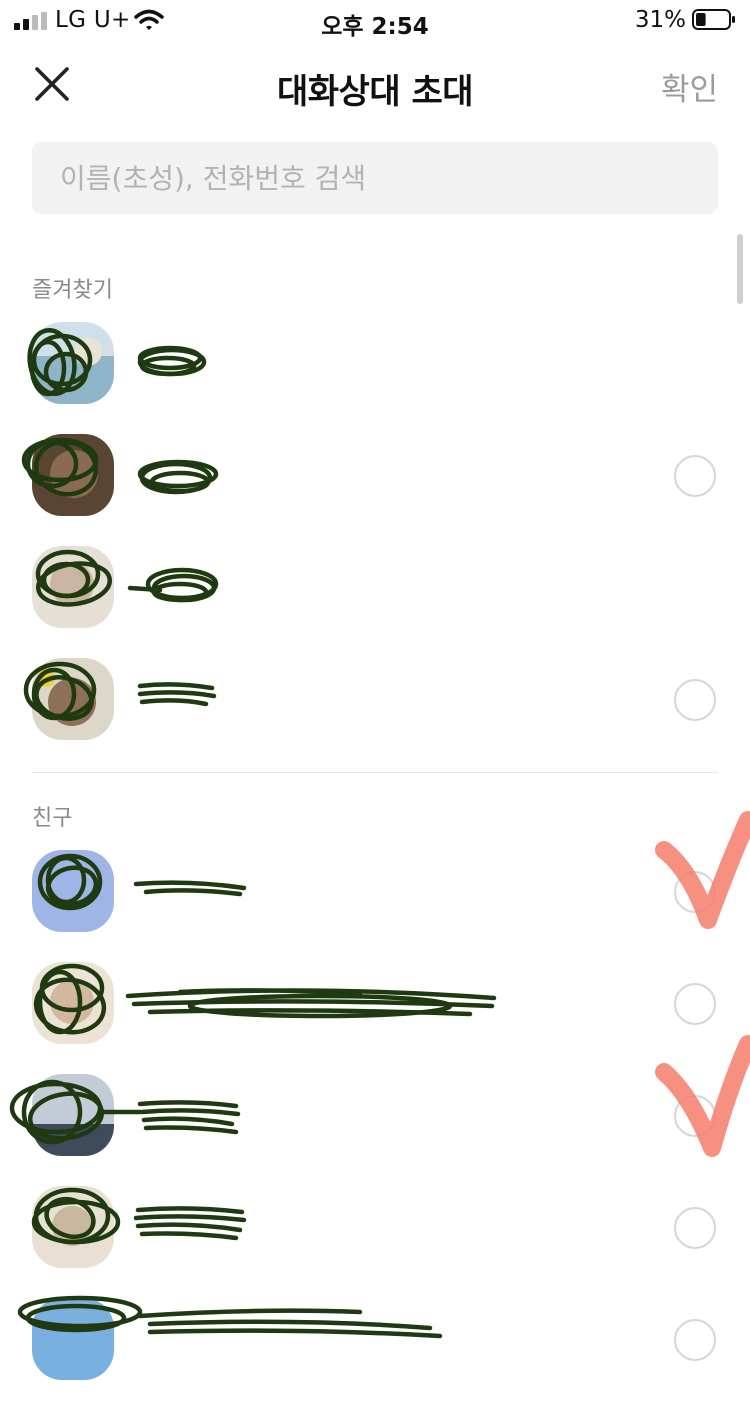  What do you see at coordinates (660, 20) in the screenshot?
I see `battery-percentage: 31%` at bounding box center [660, 20].